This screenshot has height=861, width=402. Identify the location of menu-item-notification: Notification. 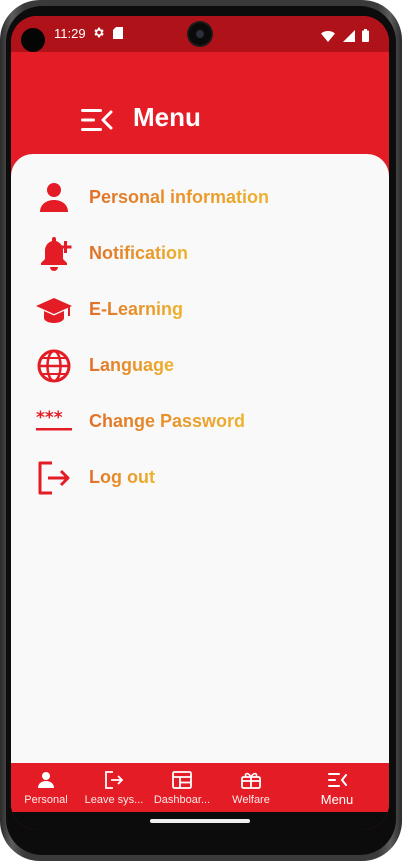
(200, 254).